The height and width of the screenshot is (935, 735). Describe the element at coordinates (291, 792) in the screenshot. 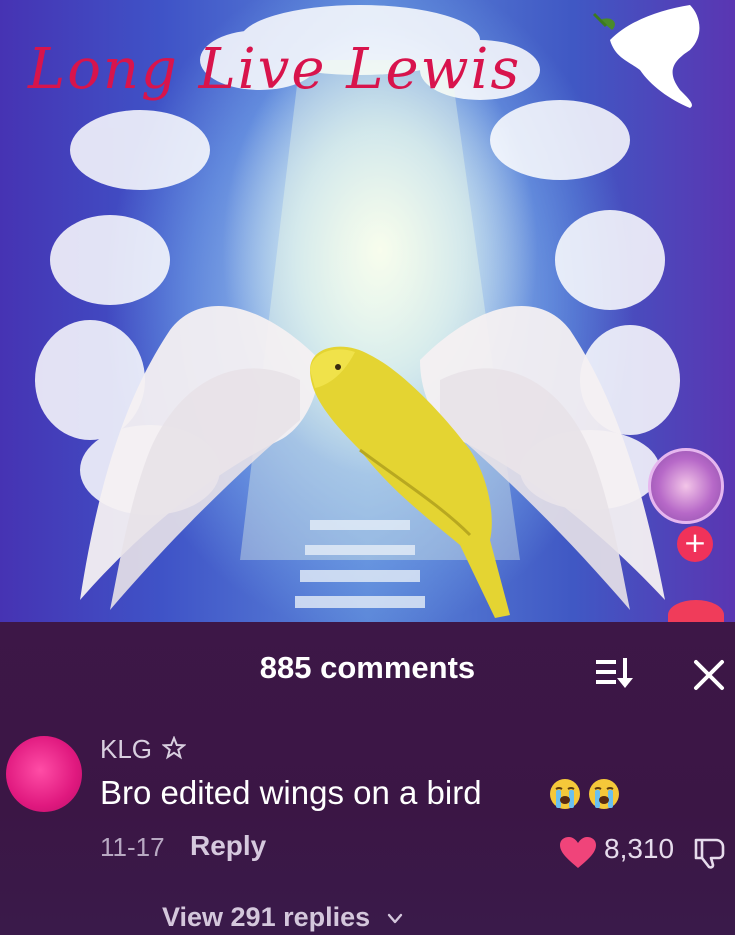

I see `comment-text: Bro edited wings on a bird` at that location.